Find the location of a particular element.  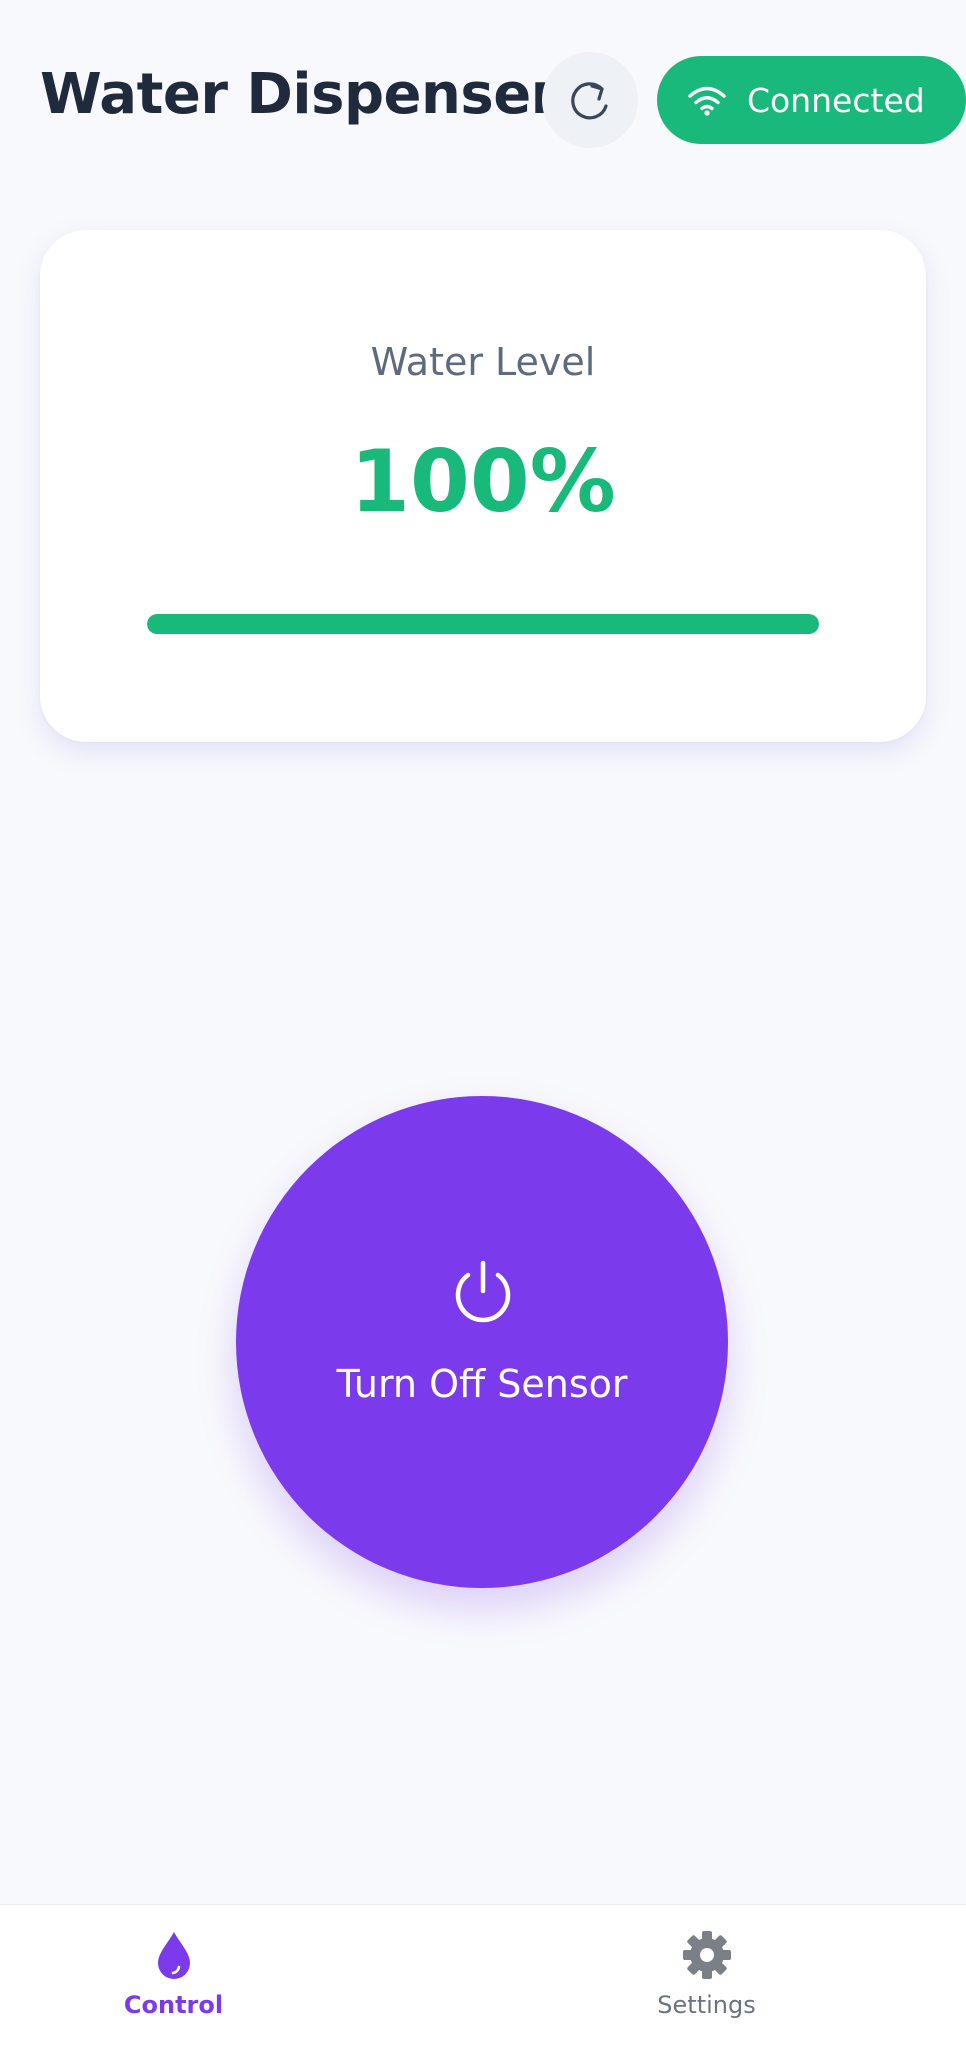

water-level-progress-fill is located at coordinates (483, 624).